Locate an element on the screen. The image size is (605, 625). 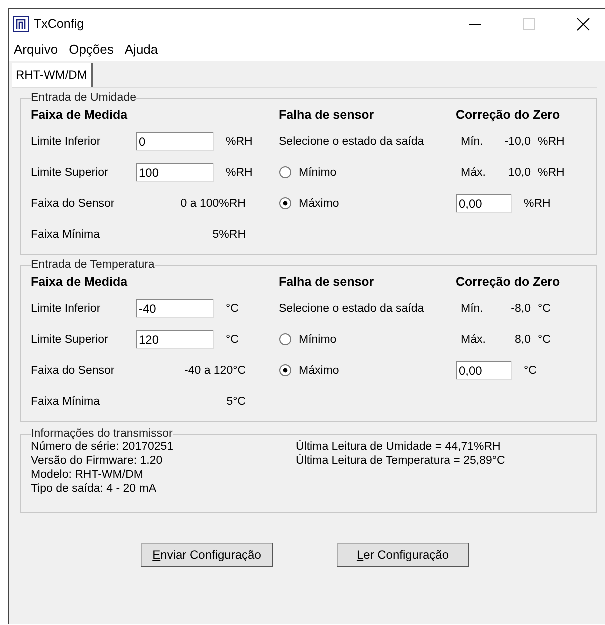
limit-value: 8,0 is located at coordinates (522, 340).